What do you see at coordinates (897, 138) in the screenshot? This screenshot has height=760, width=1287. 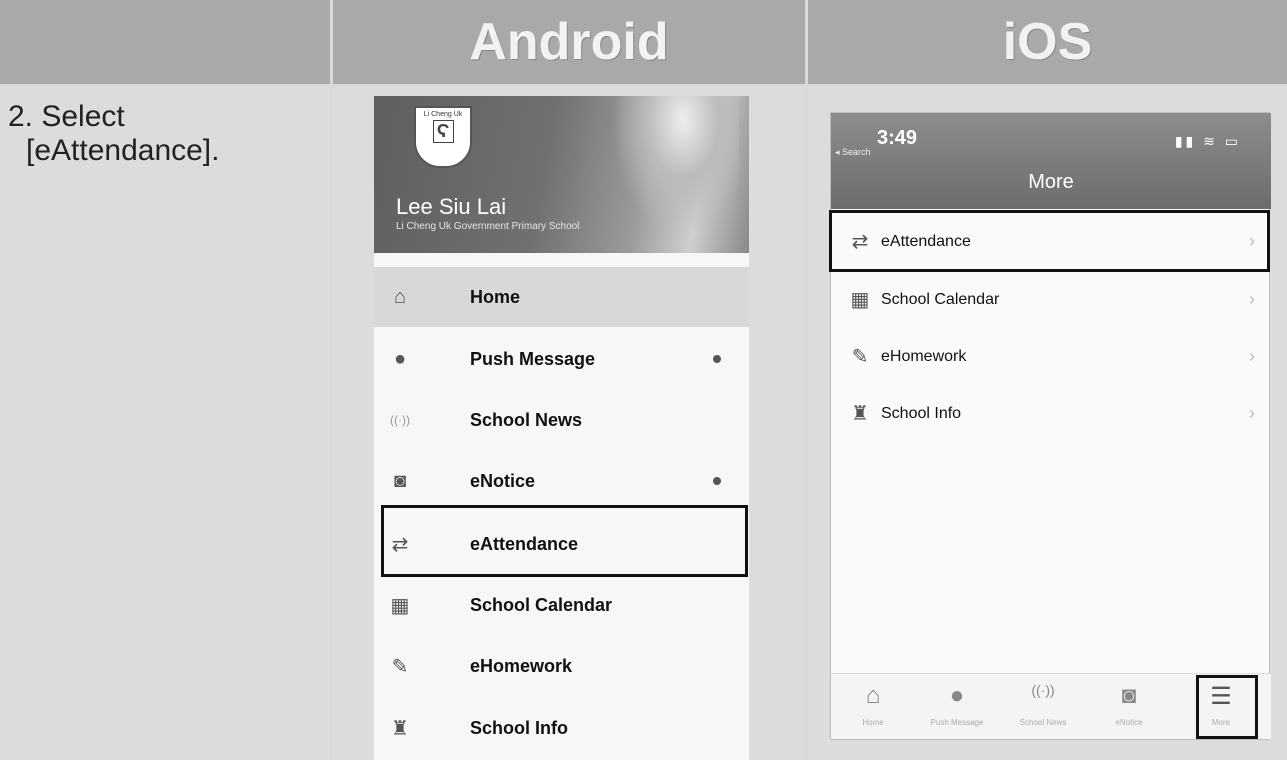 I see `status-time: 3:49` at bounding box center [897, 138].